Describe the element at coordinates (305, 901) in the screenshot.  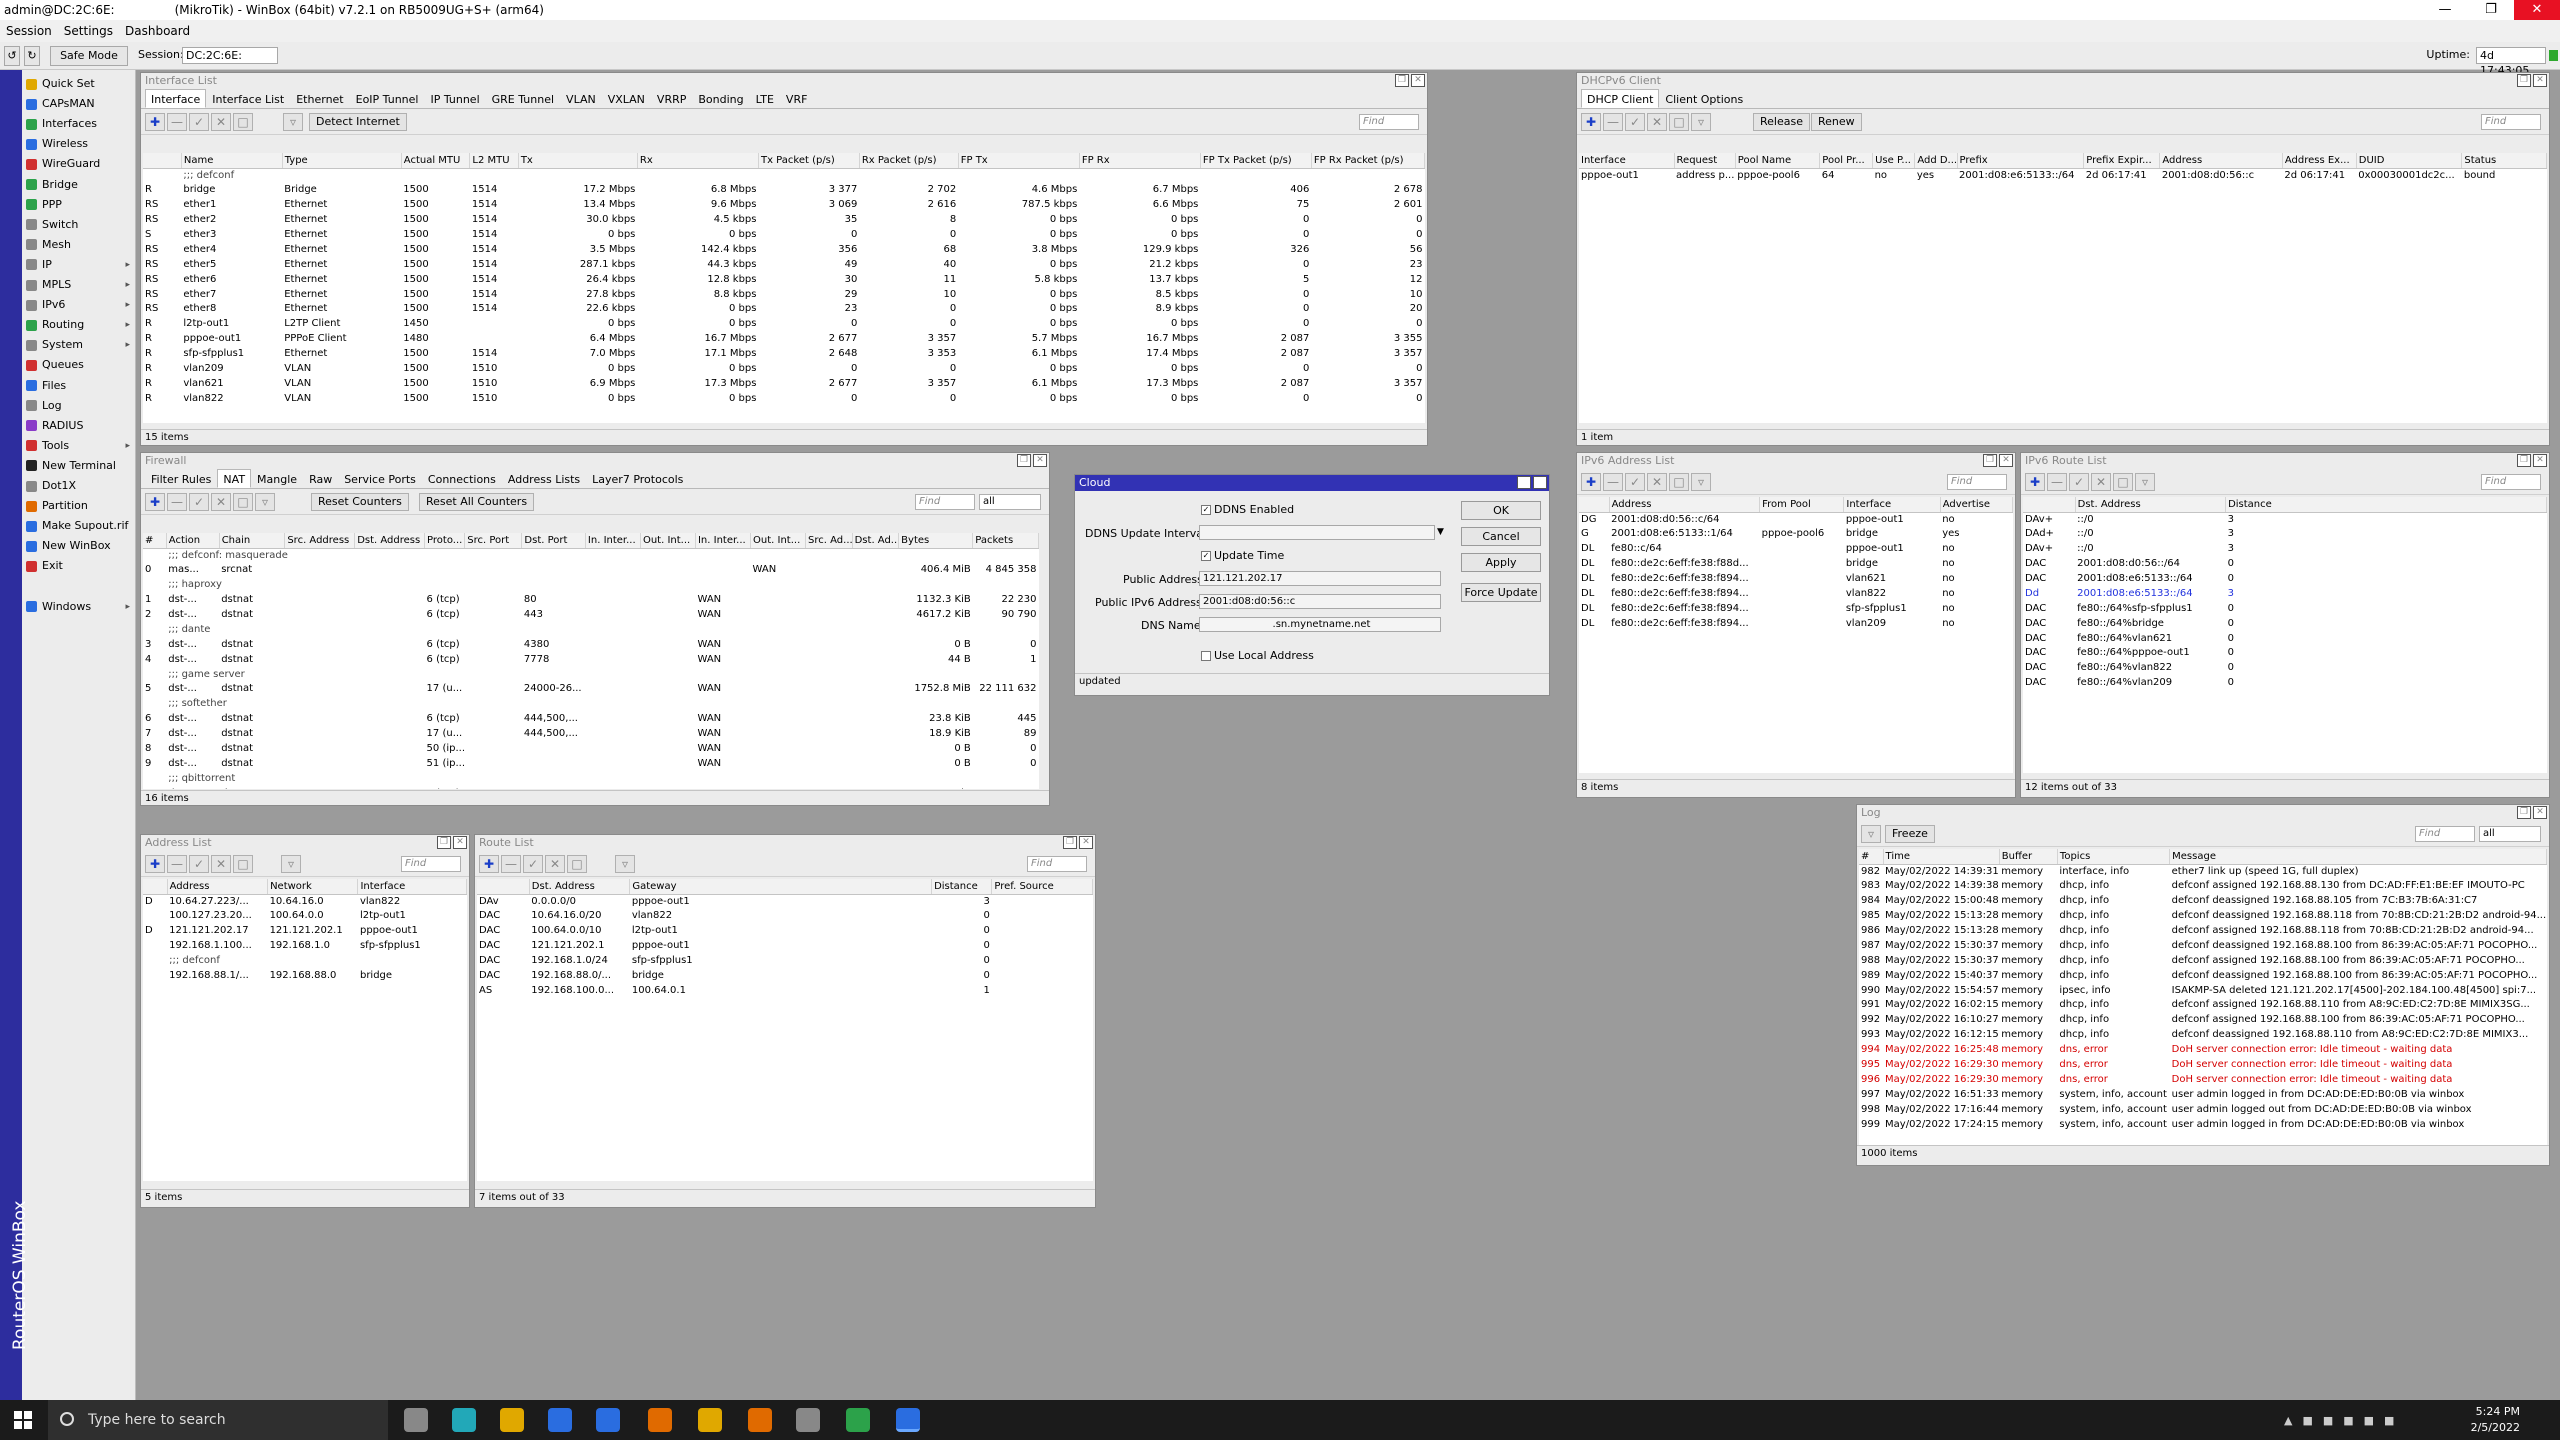
I see `table-row: D 10.64.27.223/... 10.64.16.0 vlan822` at that location.